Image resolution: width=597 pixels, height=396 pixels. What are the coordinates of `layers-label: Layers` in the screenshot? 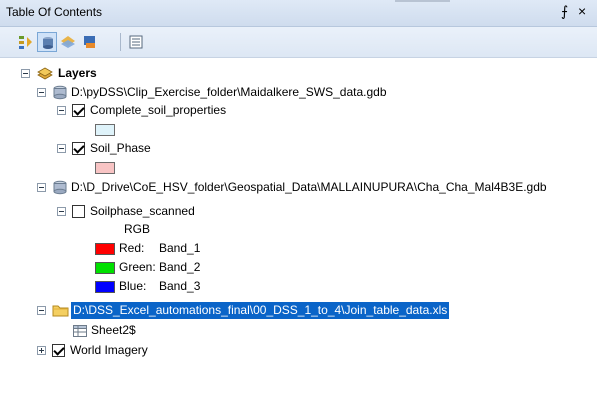 It's located at (77, 73).